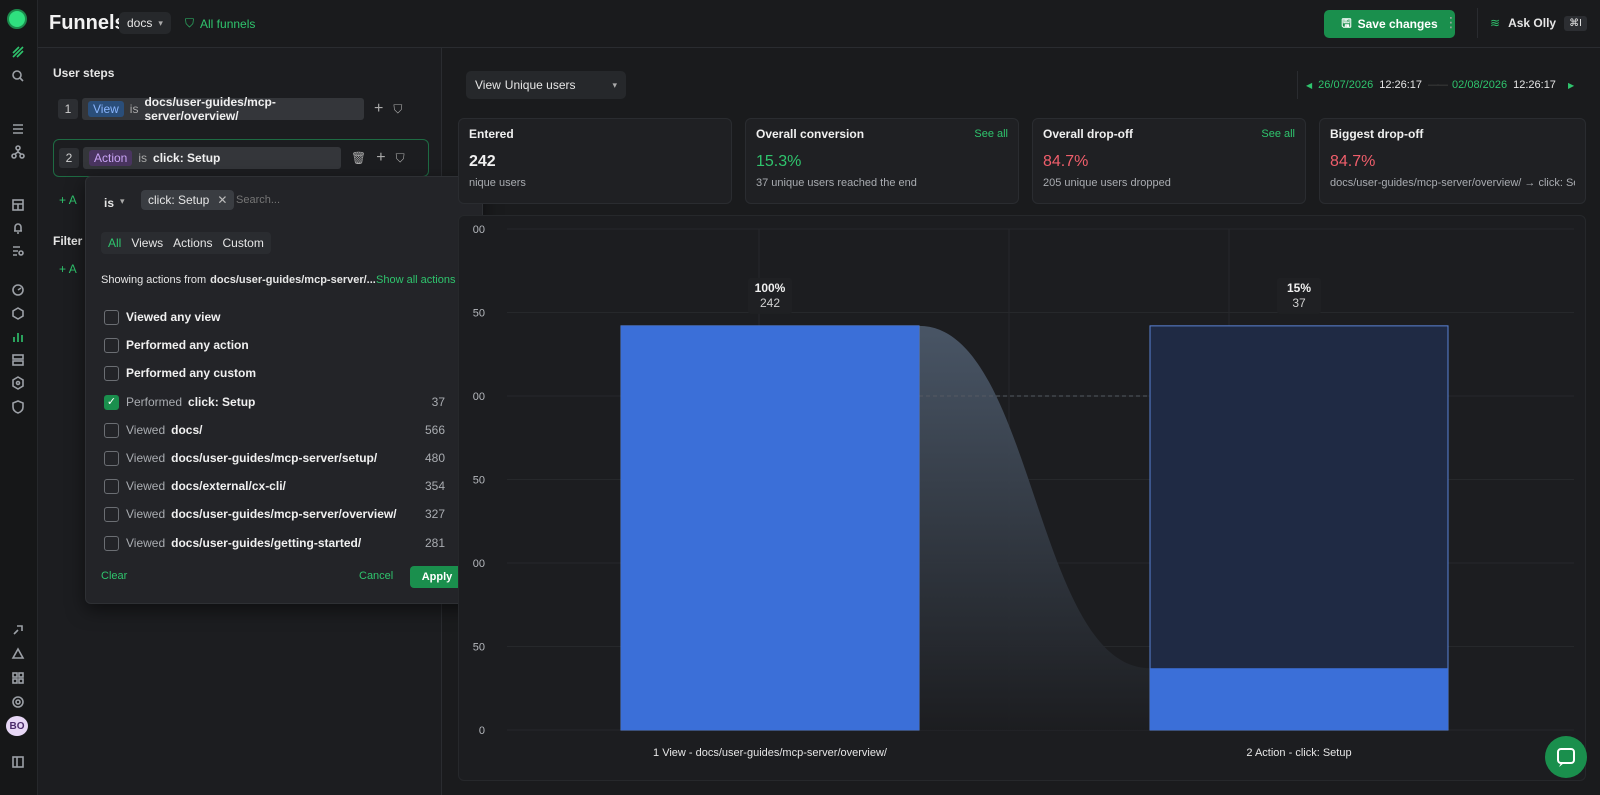 The height and width of the screenshot is (795, 1600). Describe the element at coordinates (18, 383) in the screenshot. I see `settings-hex-icon` at that location.